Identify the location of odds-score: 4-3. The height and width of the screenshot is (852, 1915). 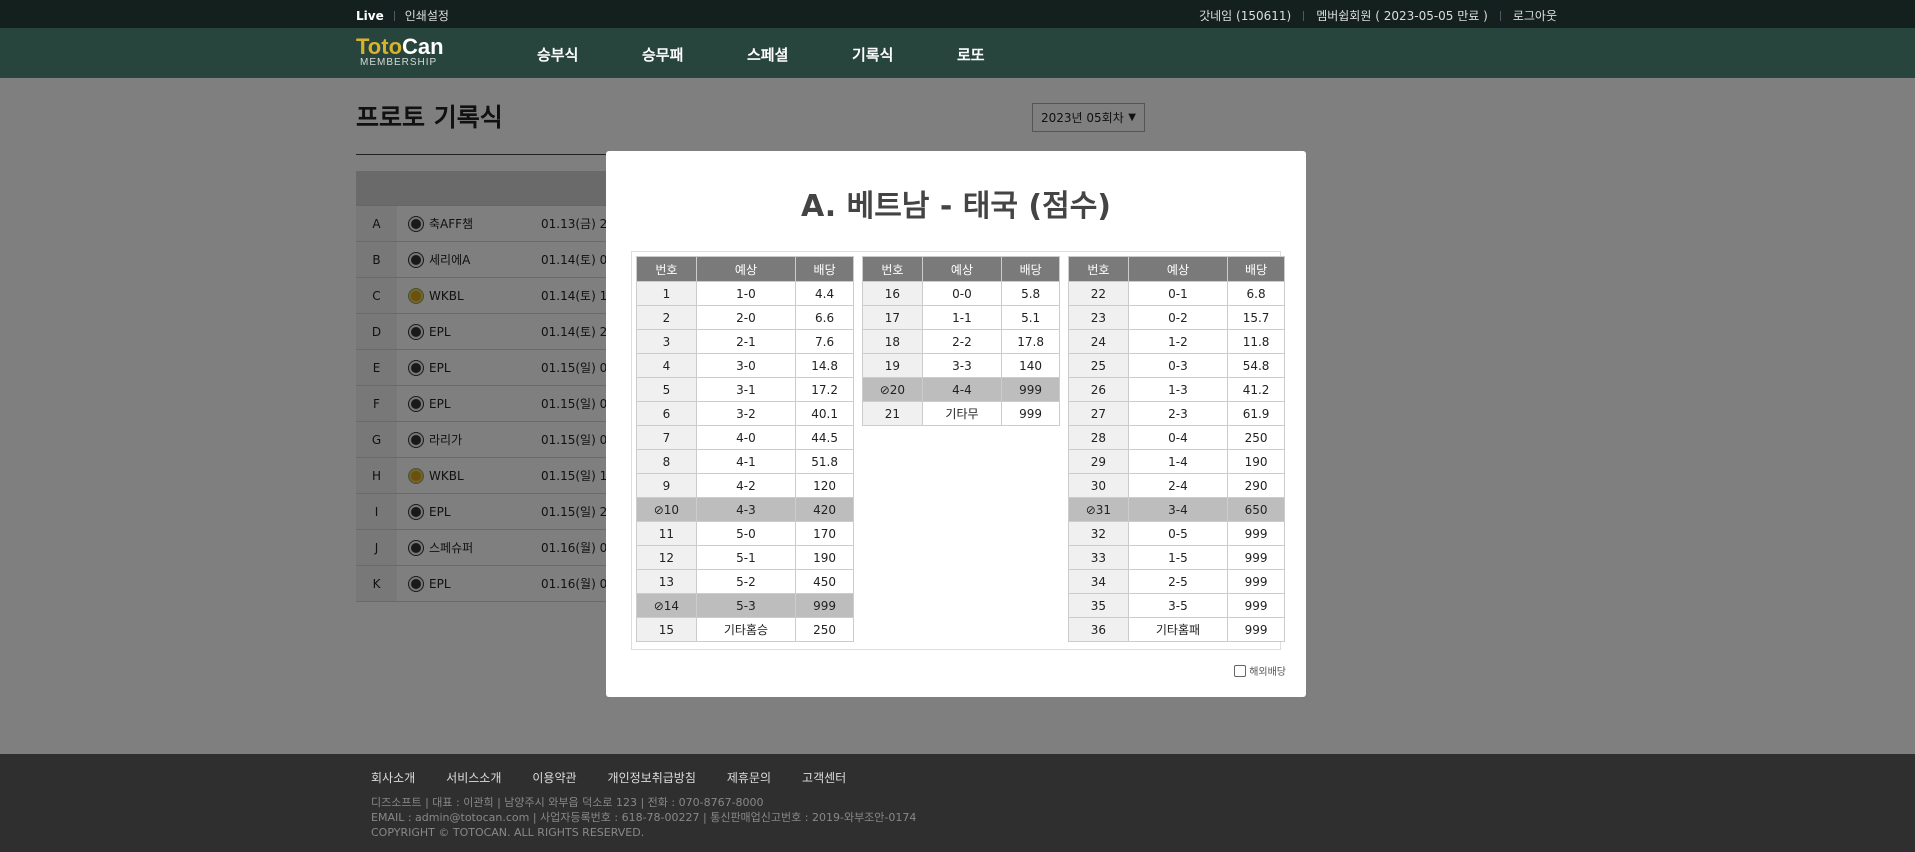
(746, 509).